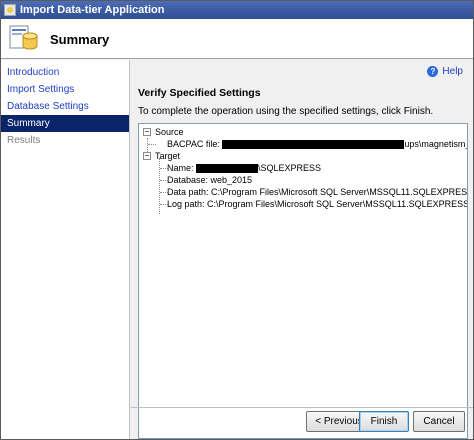  I want to click on target-name-row: Name: \SQLEXPRESS, so click(244, 168).